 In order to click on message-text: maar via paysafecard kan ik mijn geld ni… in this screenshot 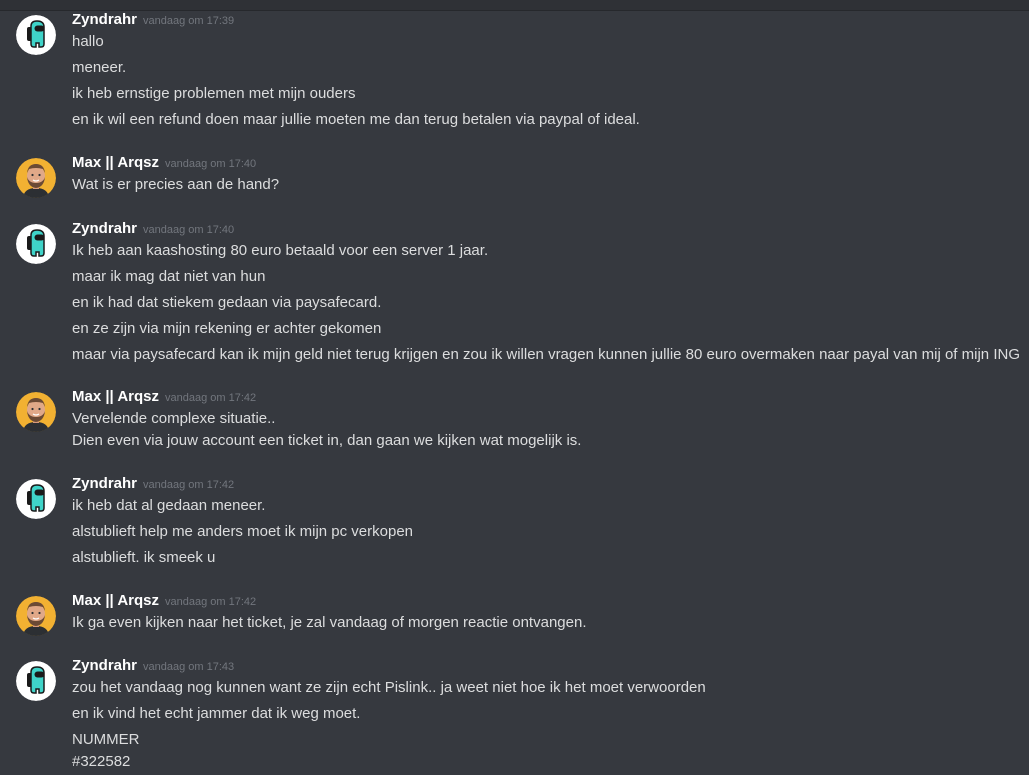, I will do `click(546, 354)`.